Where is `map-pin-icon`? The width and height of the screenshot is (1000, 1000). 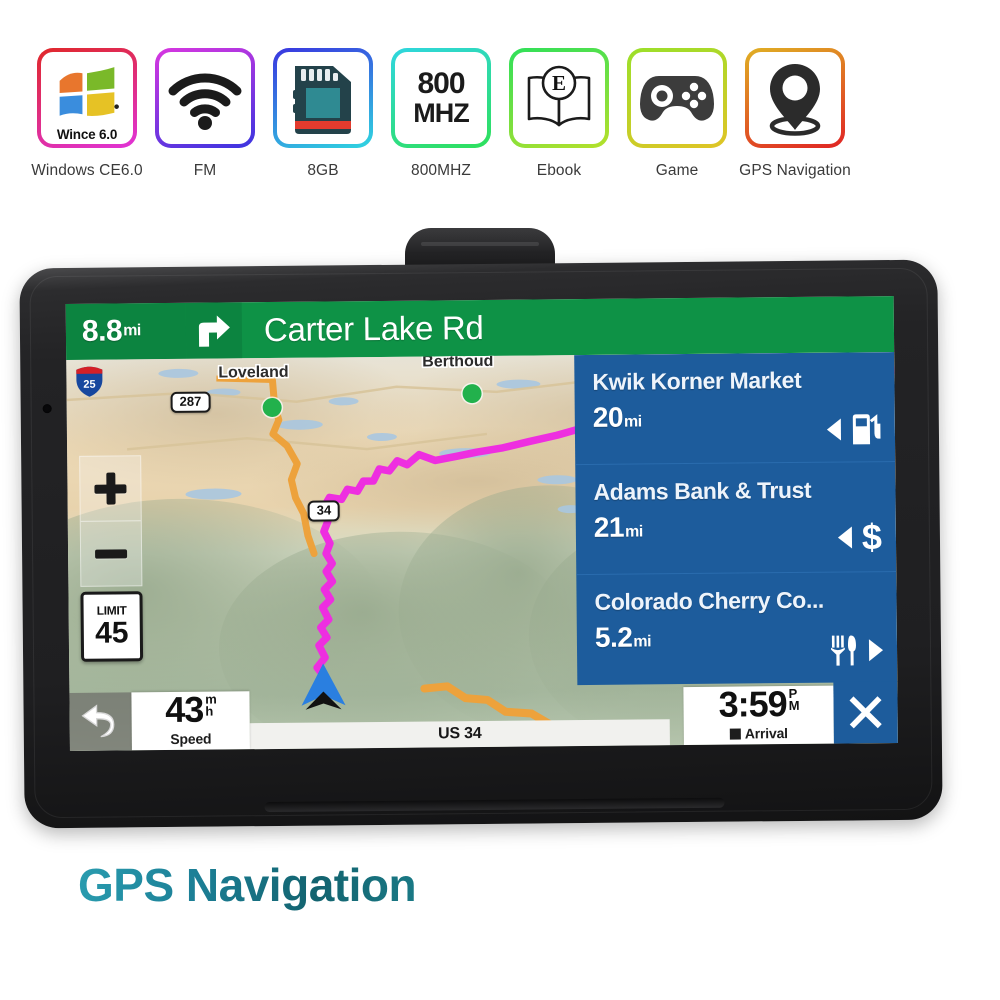
map-pin-icon is located at coordinates (795, 100).